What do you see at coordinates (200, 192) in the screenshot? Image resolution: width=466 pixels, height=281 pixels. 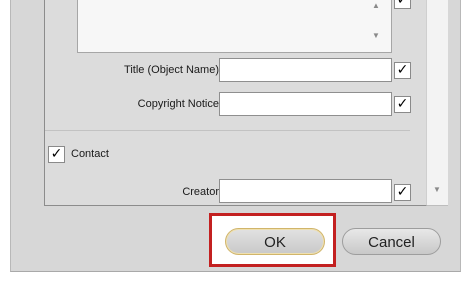 I see `creator-label: Creator` at bounding box center [200, 192].